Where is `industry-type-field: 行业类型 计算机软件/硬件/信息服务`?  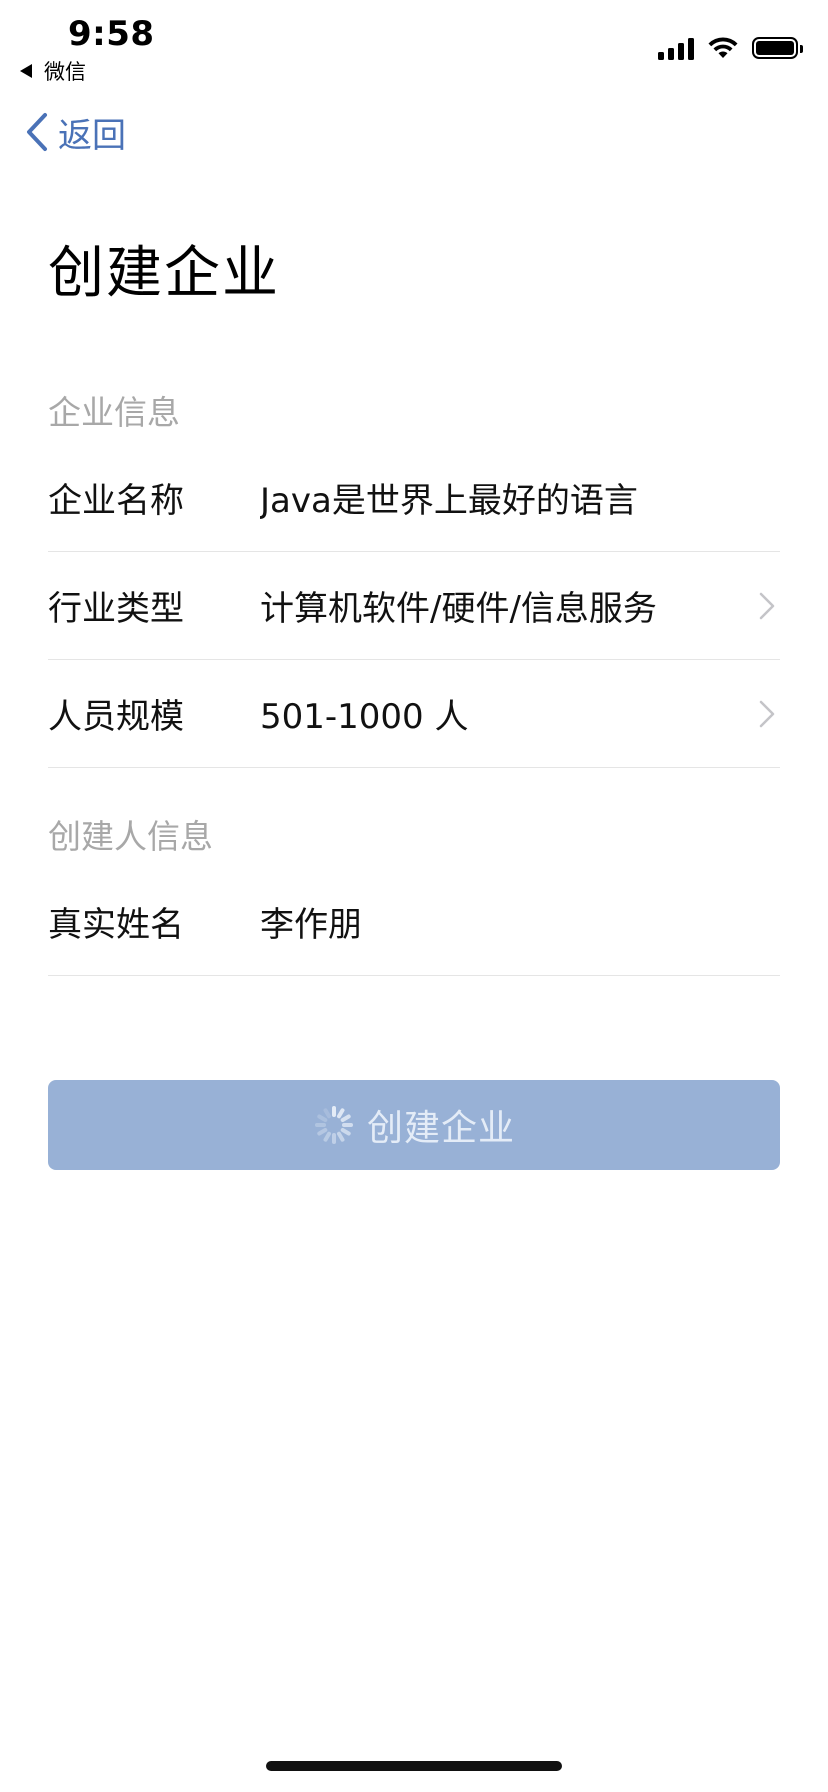 industry-type-field: 行业类型 计算机软件/硬件/信息服务 is located at coordinates (414, 606).